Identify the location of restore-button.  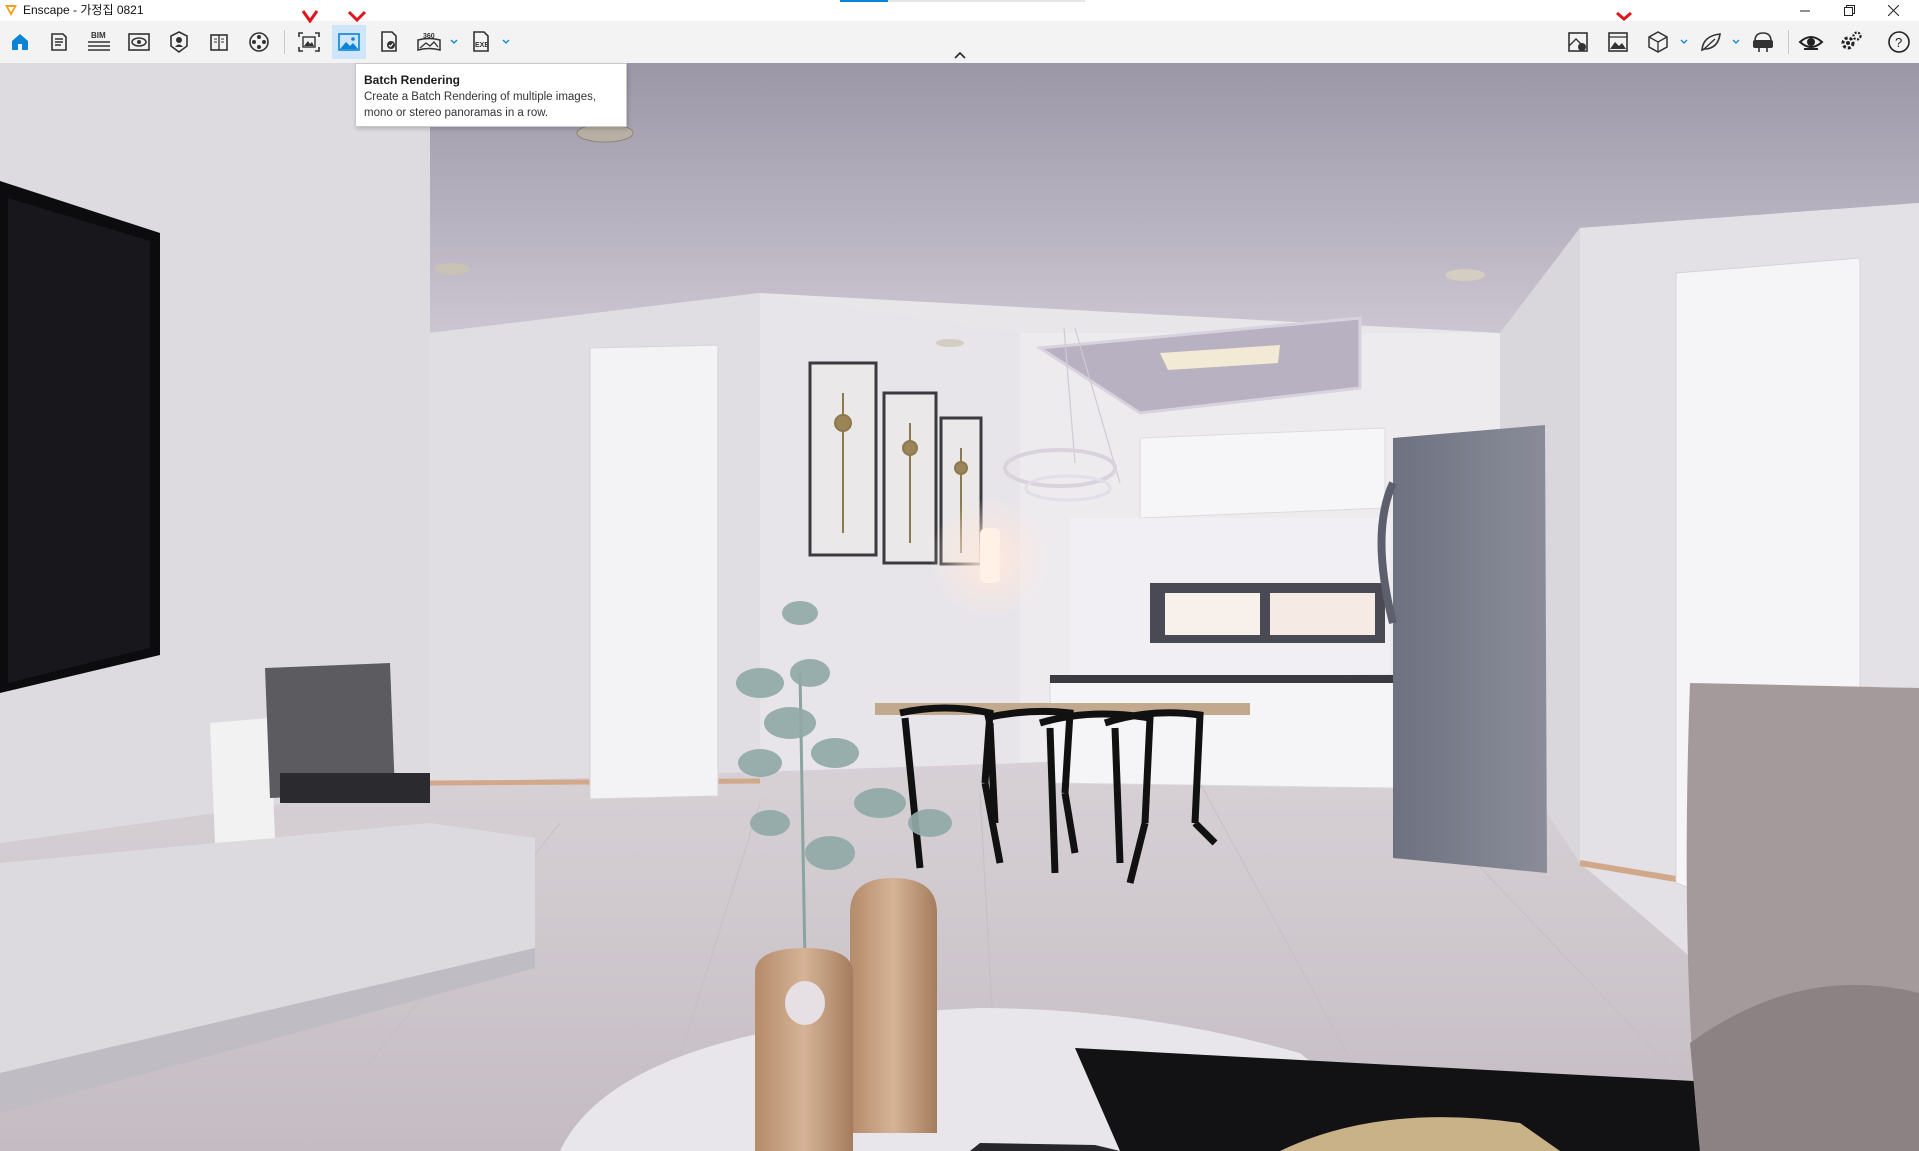
(1849, 10).